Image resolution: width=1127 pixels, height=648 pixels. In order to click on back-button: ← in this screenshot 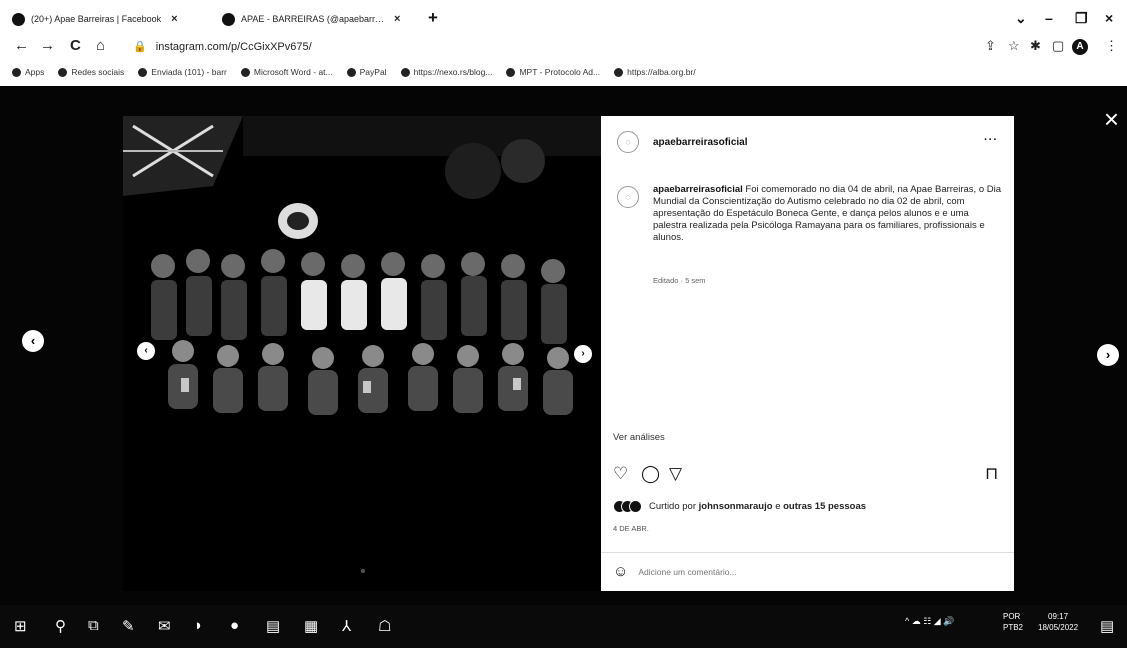, I will do `click(21, 45)`.